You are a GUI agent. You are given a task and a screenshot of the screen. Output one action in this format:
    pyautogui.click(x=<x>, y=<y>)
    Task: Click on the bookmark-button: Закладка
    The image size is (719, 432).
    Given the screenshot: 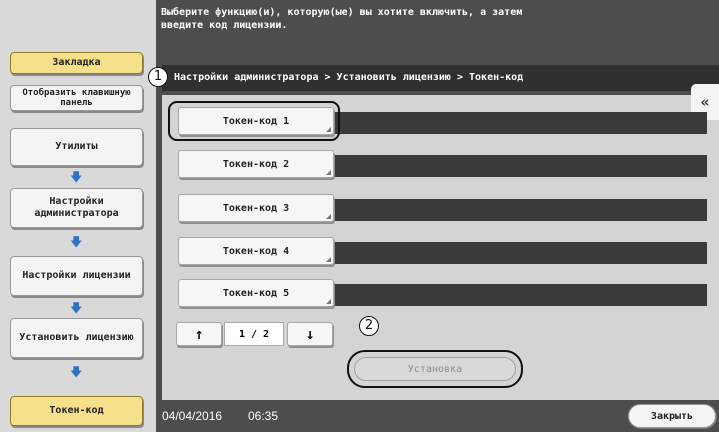 What is the action you would take?
    pyautogui.click(x=76, y=63)
    